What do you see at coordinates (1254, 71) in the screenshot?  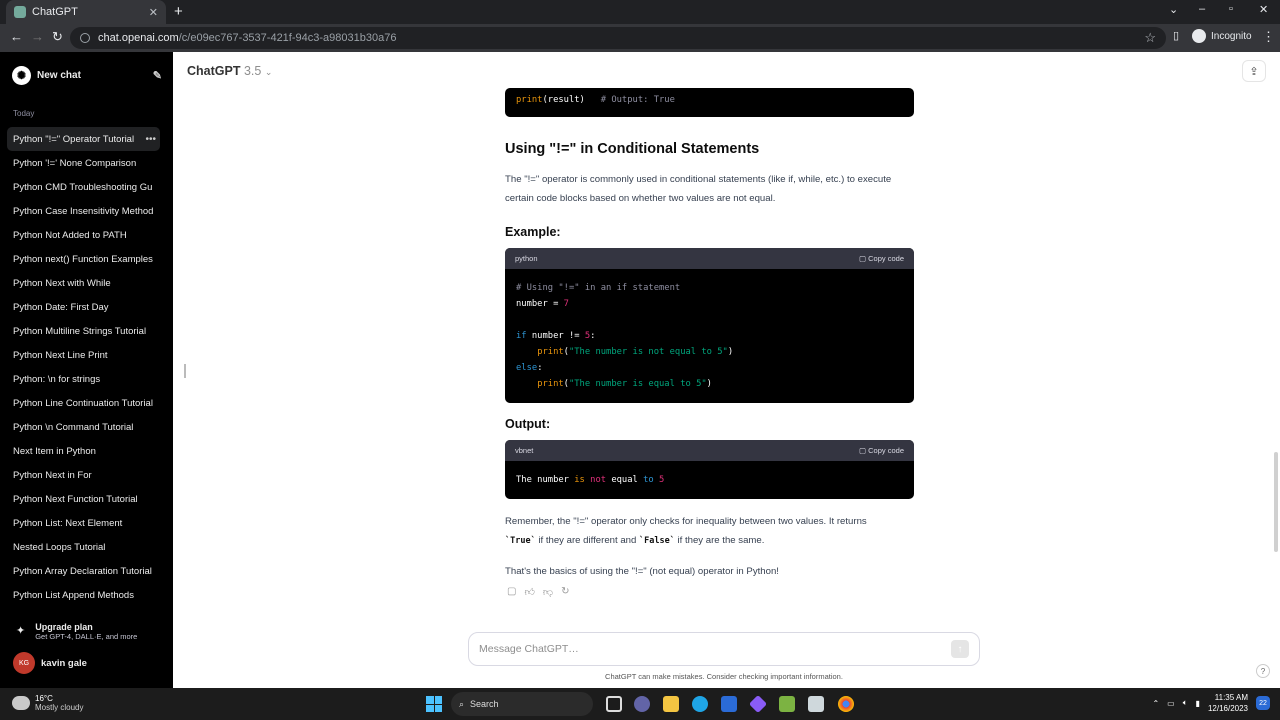 I see `share-button: ⇪` at bounding box center [1254, 71].